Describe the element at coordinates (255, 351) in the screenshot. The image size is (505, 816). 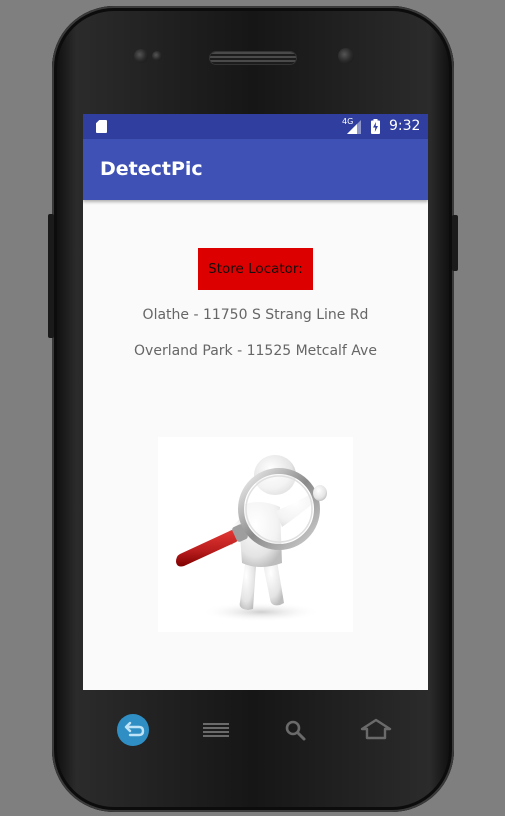
I see `location-overland-park: Overland Park - 11525 Metcalf Ave` at that location.